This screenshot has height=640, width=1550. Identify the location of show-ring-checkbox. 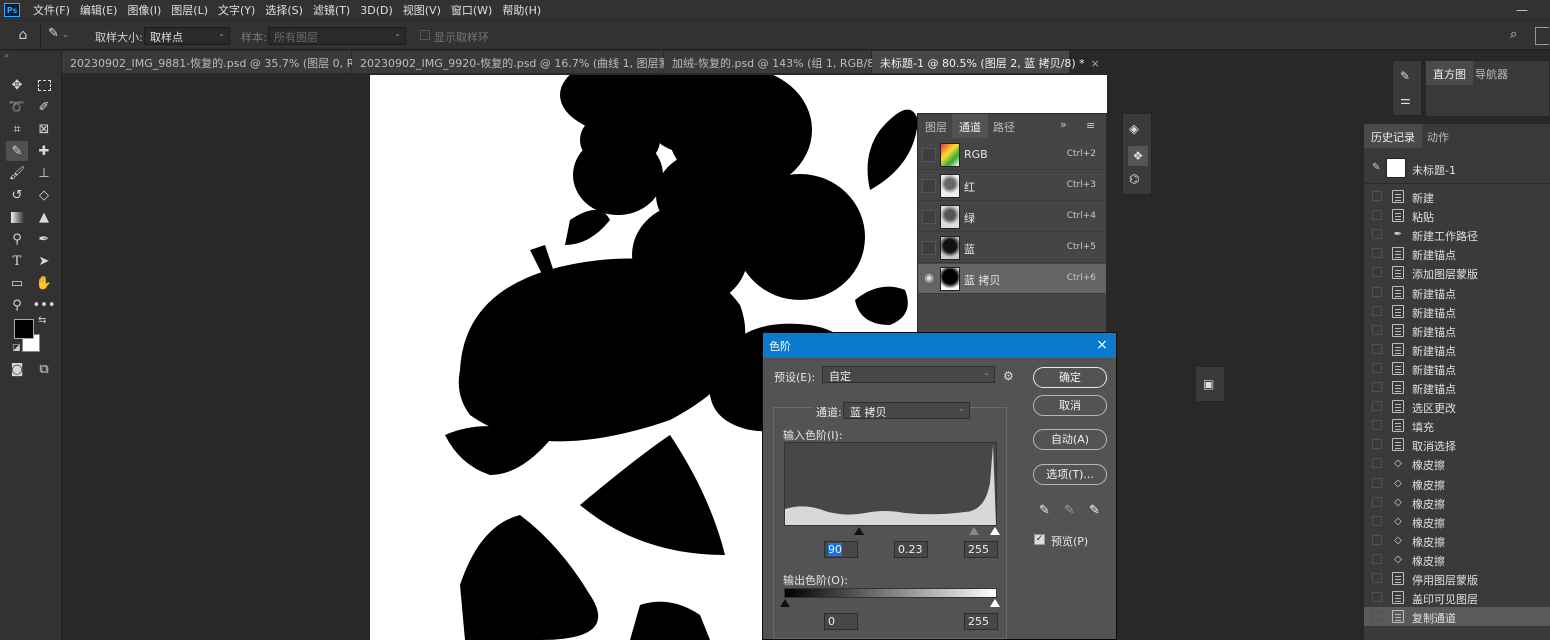
(425, 35).